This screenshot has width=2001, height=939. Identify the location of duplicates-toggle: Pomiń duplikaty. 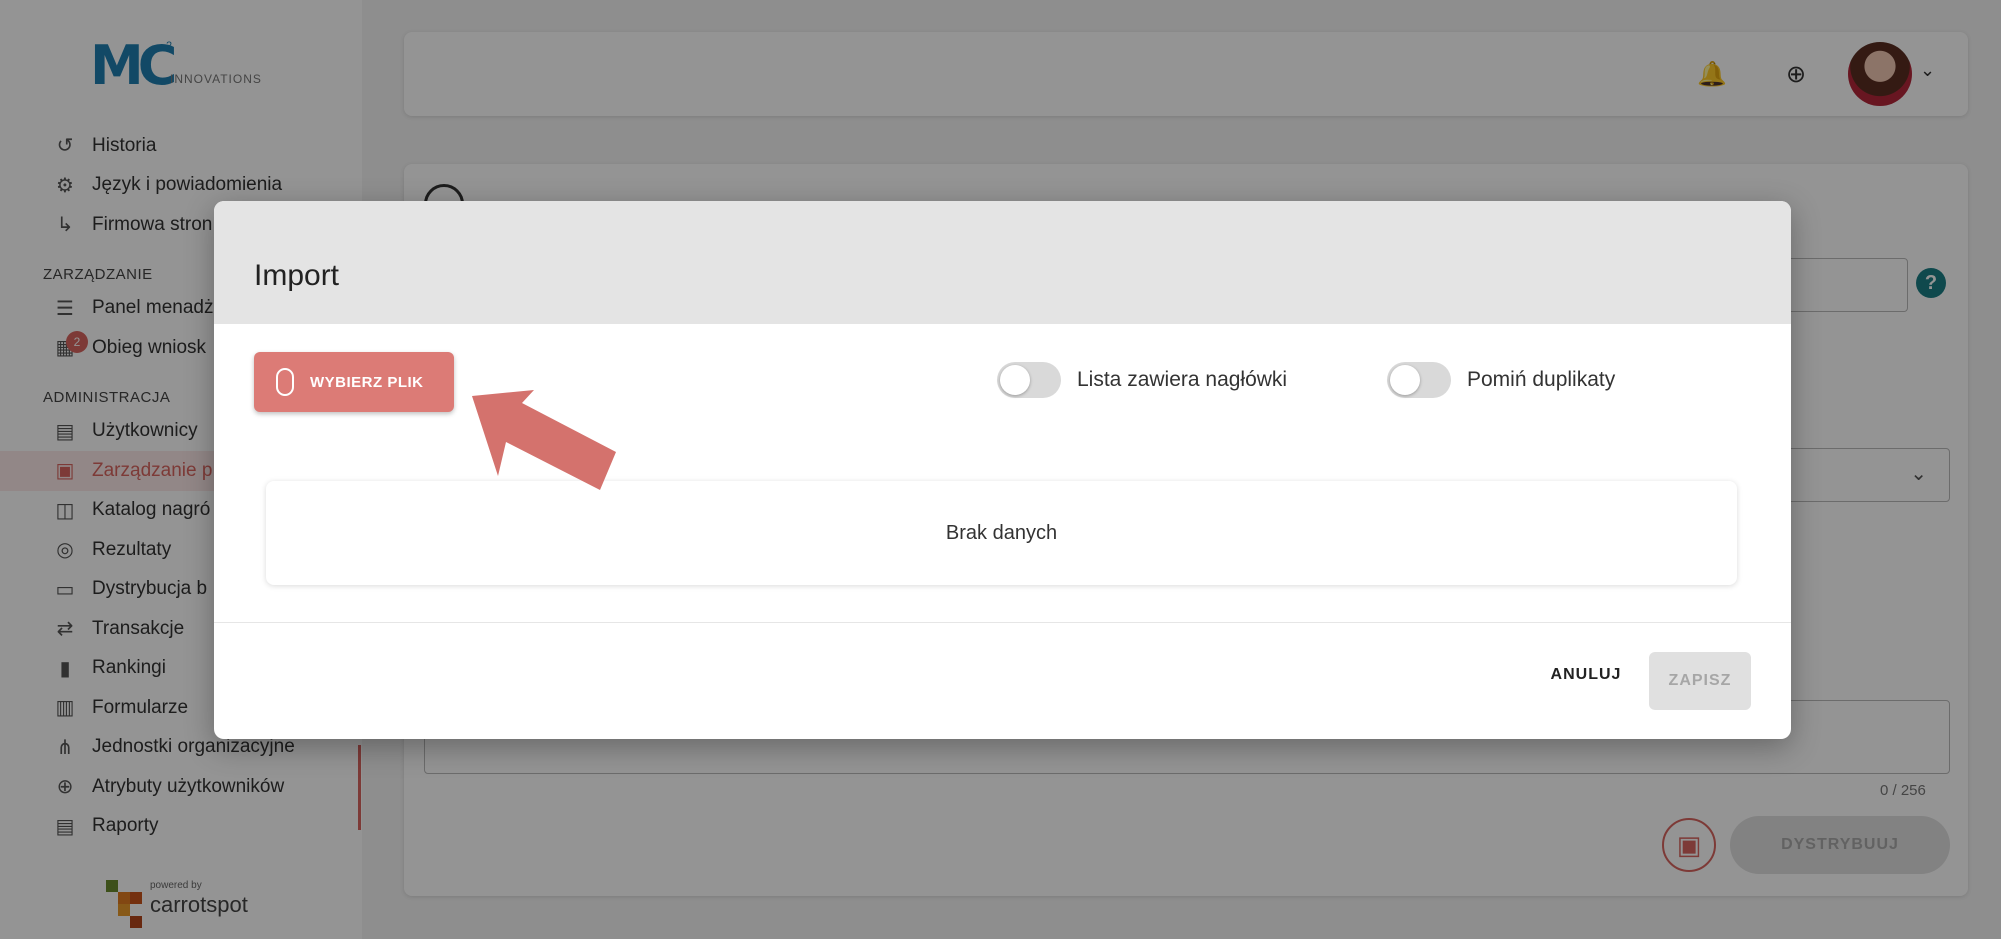
(1501, 380).